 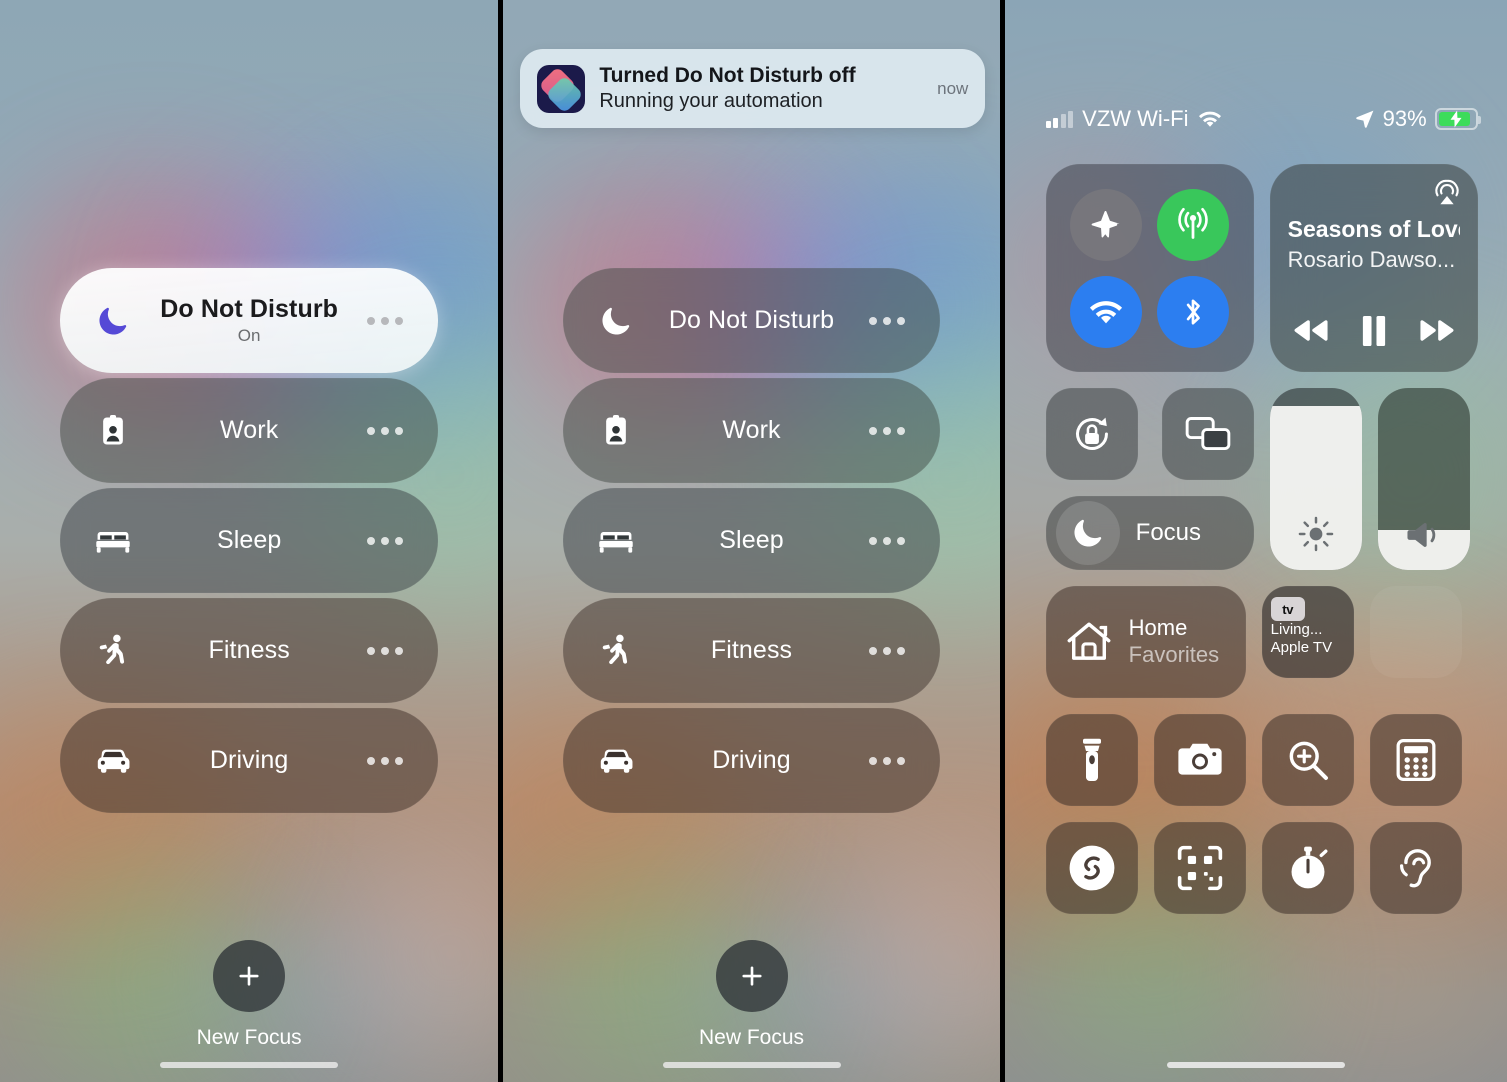 I want to click on timer-button, so click(x=1307, y=868).